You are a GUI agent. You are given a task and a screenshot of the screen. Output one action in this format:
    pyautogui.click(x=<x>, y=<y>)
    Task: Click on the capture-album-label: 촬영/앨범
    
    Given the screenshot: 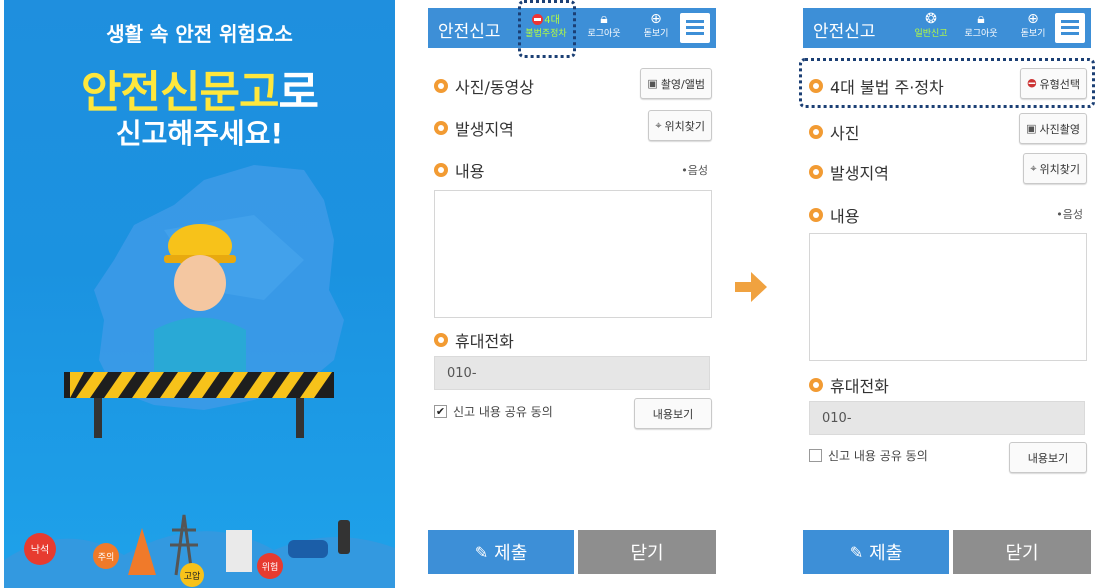 What is the action you would take?
    pyautogui.click(x=682, y=84)
    